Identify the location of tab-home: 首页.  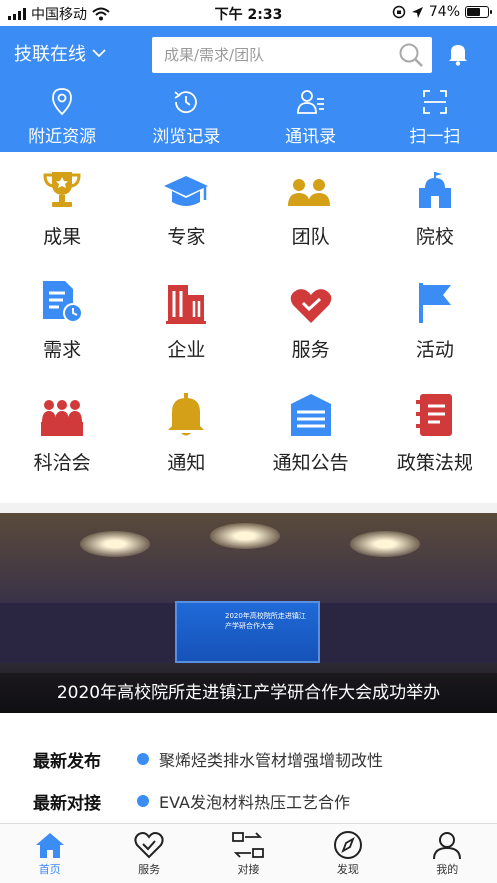
(49, 853).